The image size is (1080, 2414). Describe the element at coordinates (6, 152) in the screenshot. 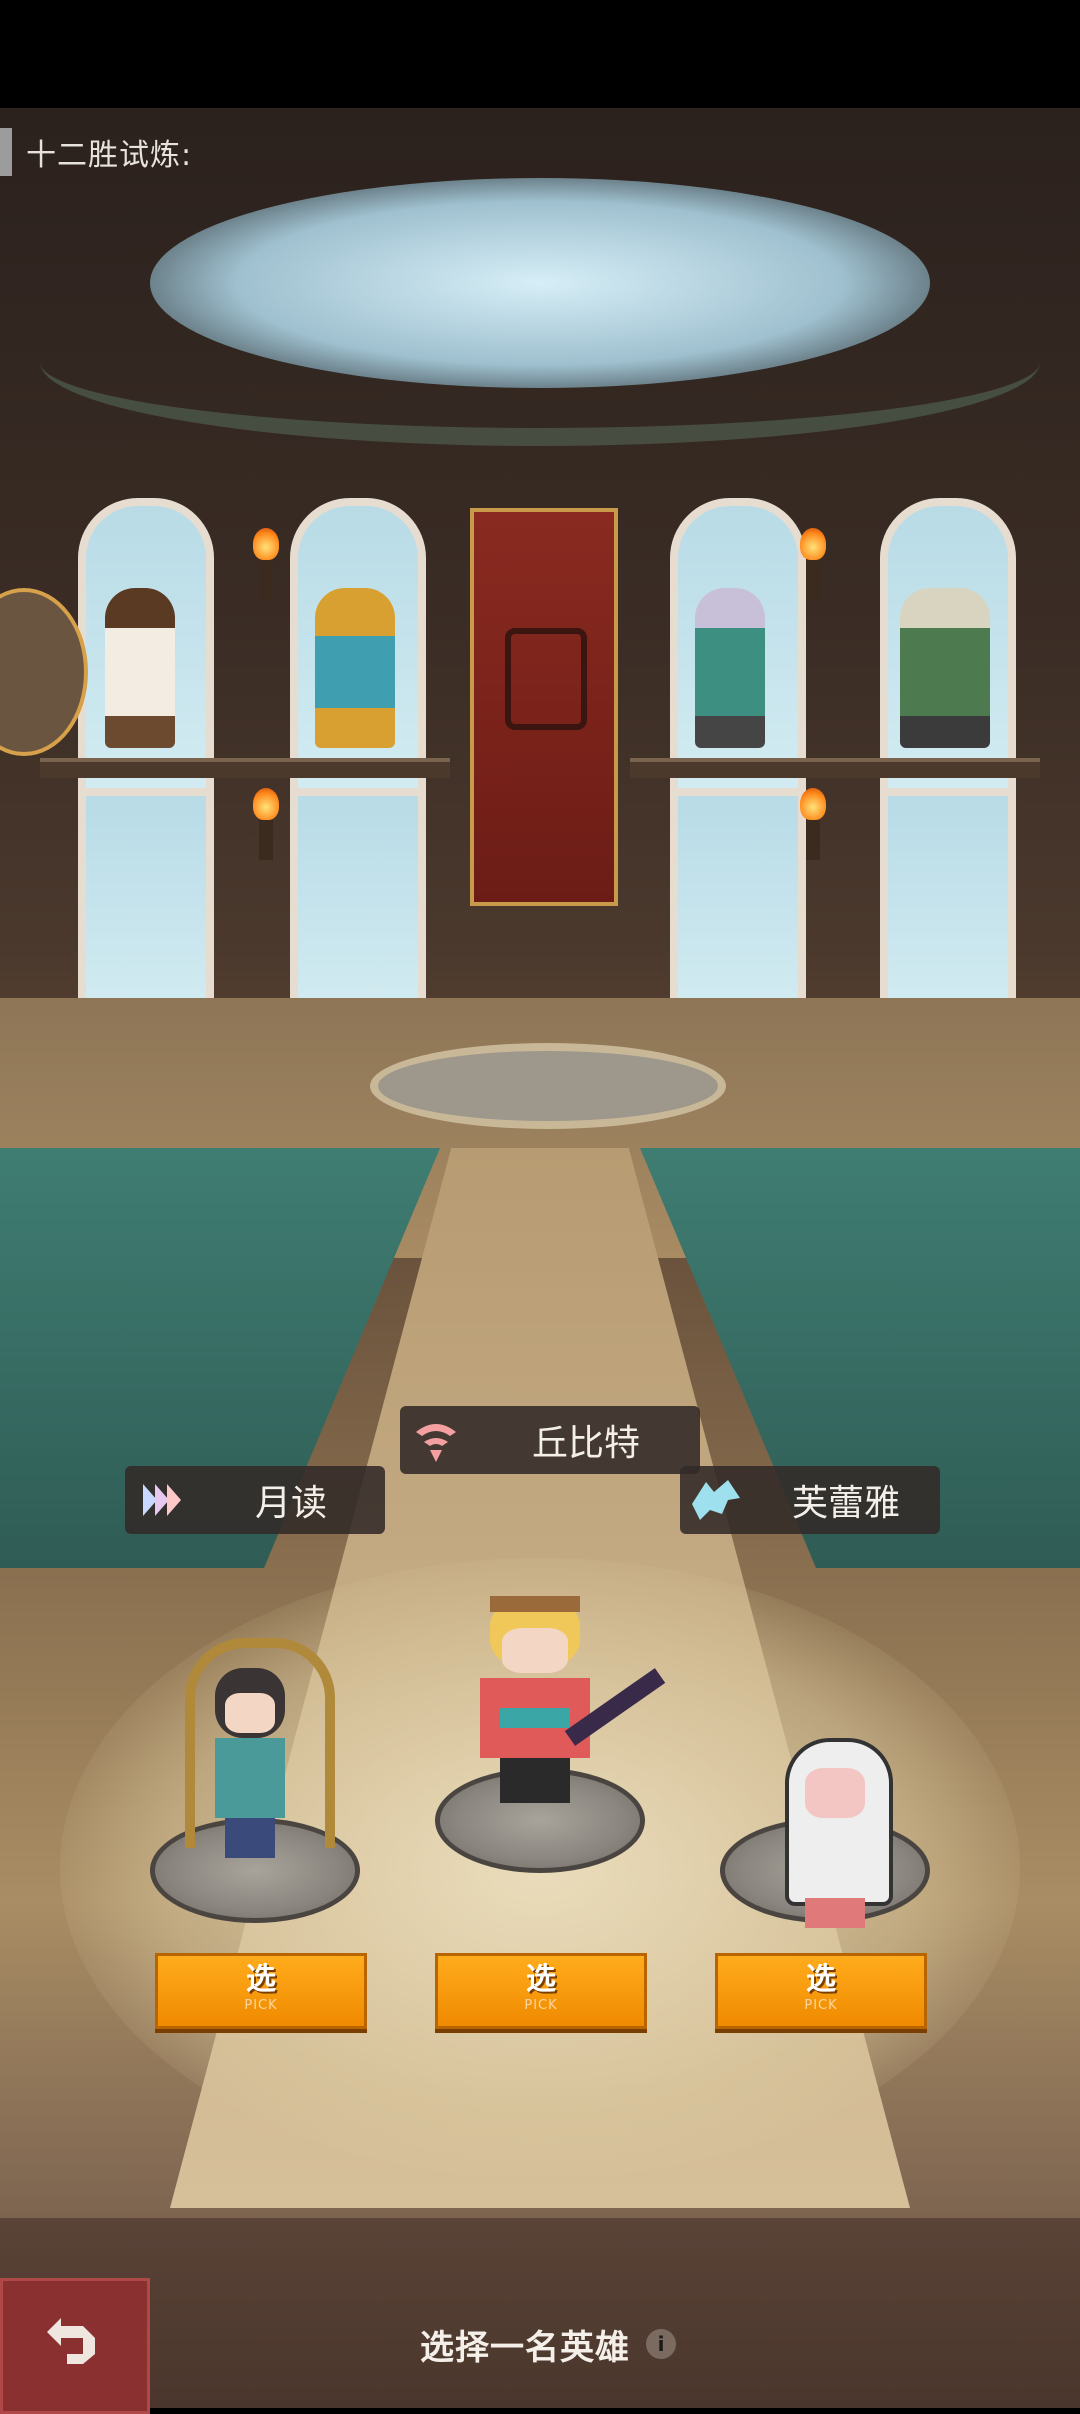

I see `title-marker` at that location.